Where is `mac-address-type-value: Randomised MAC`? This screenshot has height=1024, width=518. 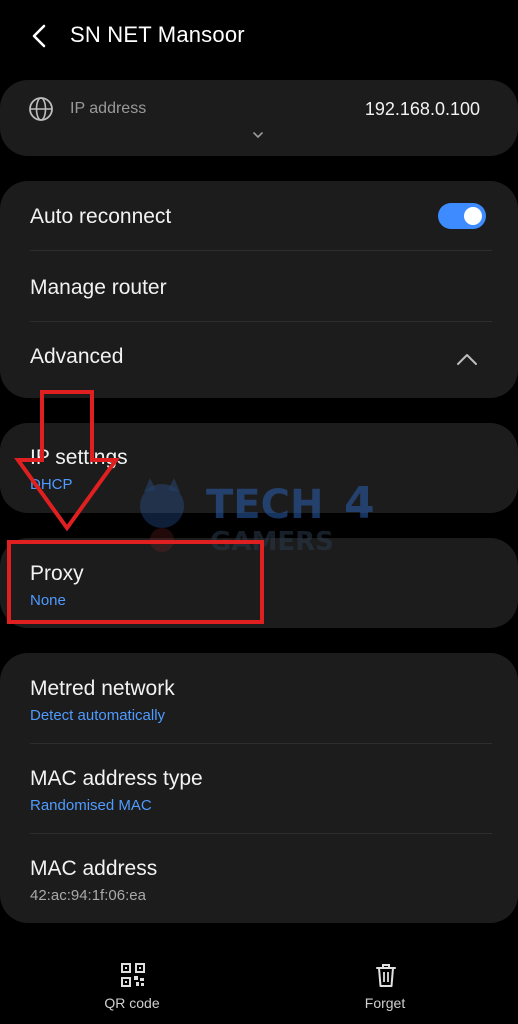 mac-address-type-value: Randomised MAC is located at coordinates (91, 805).